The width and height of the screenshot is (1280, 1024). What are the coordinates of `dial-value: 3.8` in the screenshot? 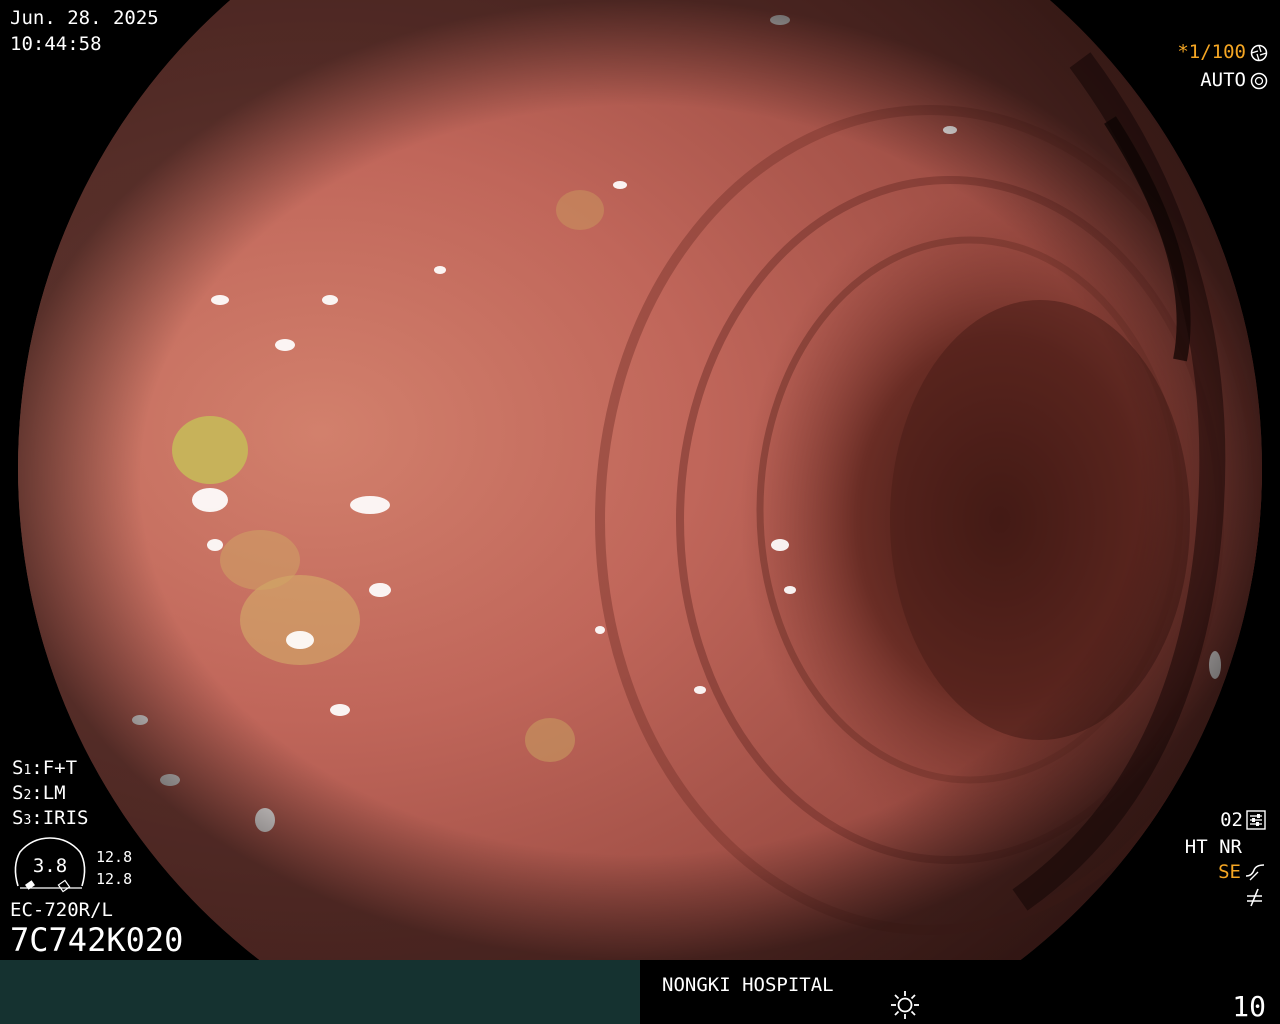 It's located at (50, 866).